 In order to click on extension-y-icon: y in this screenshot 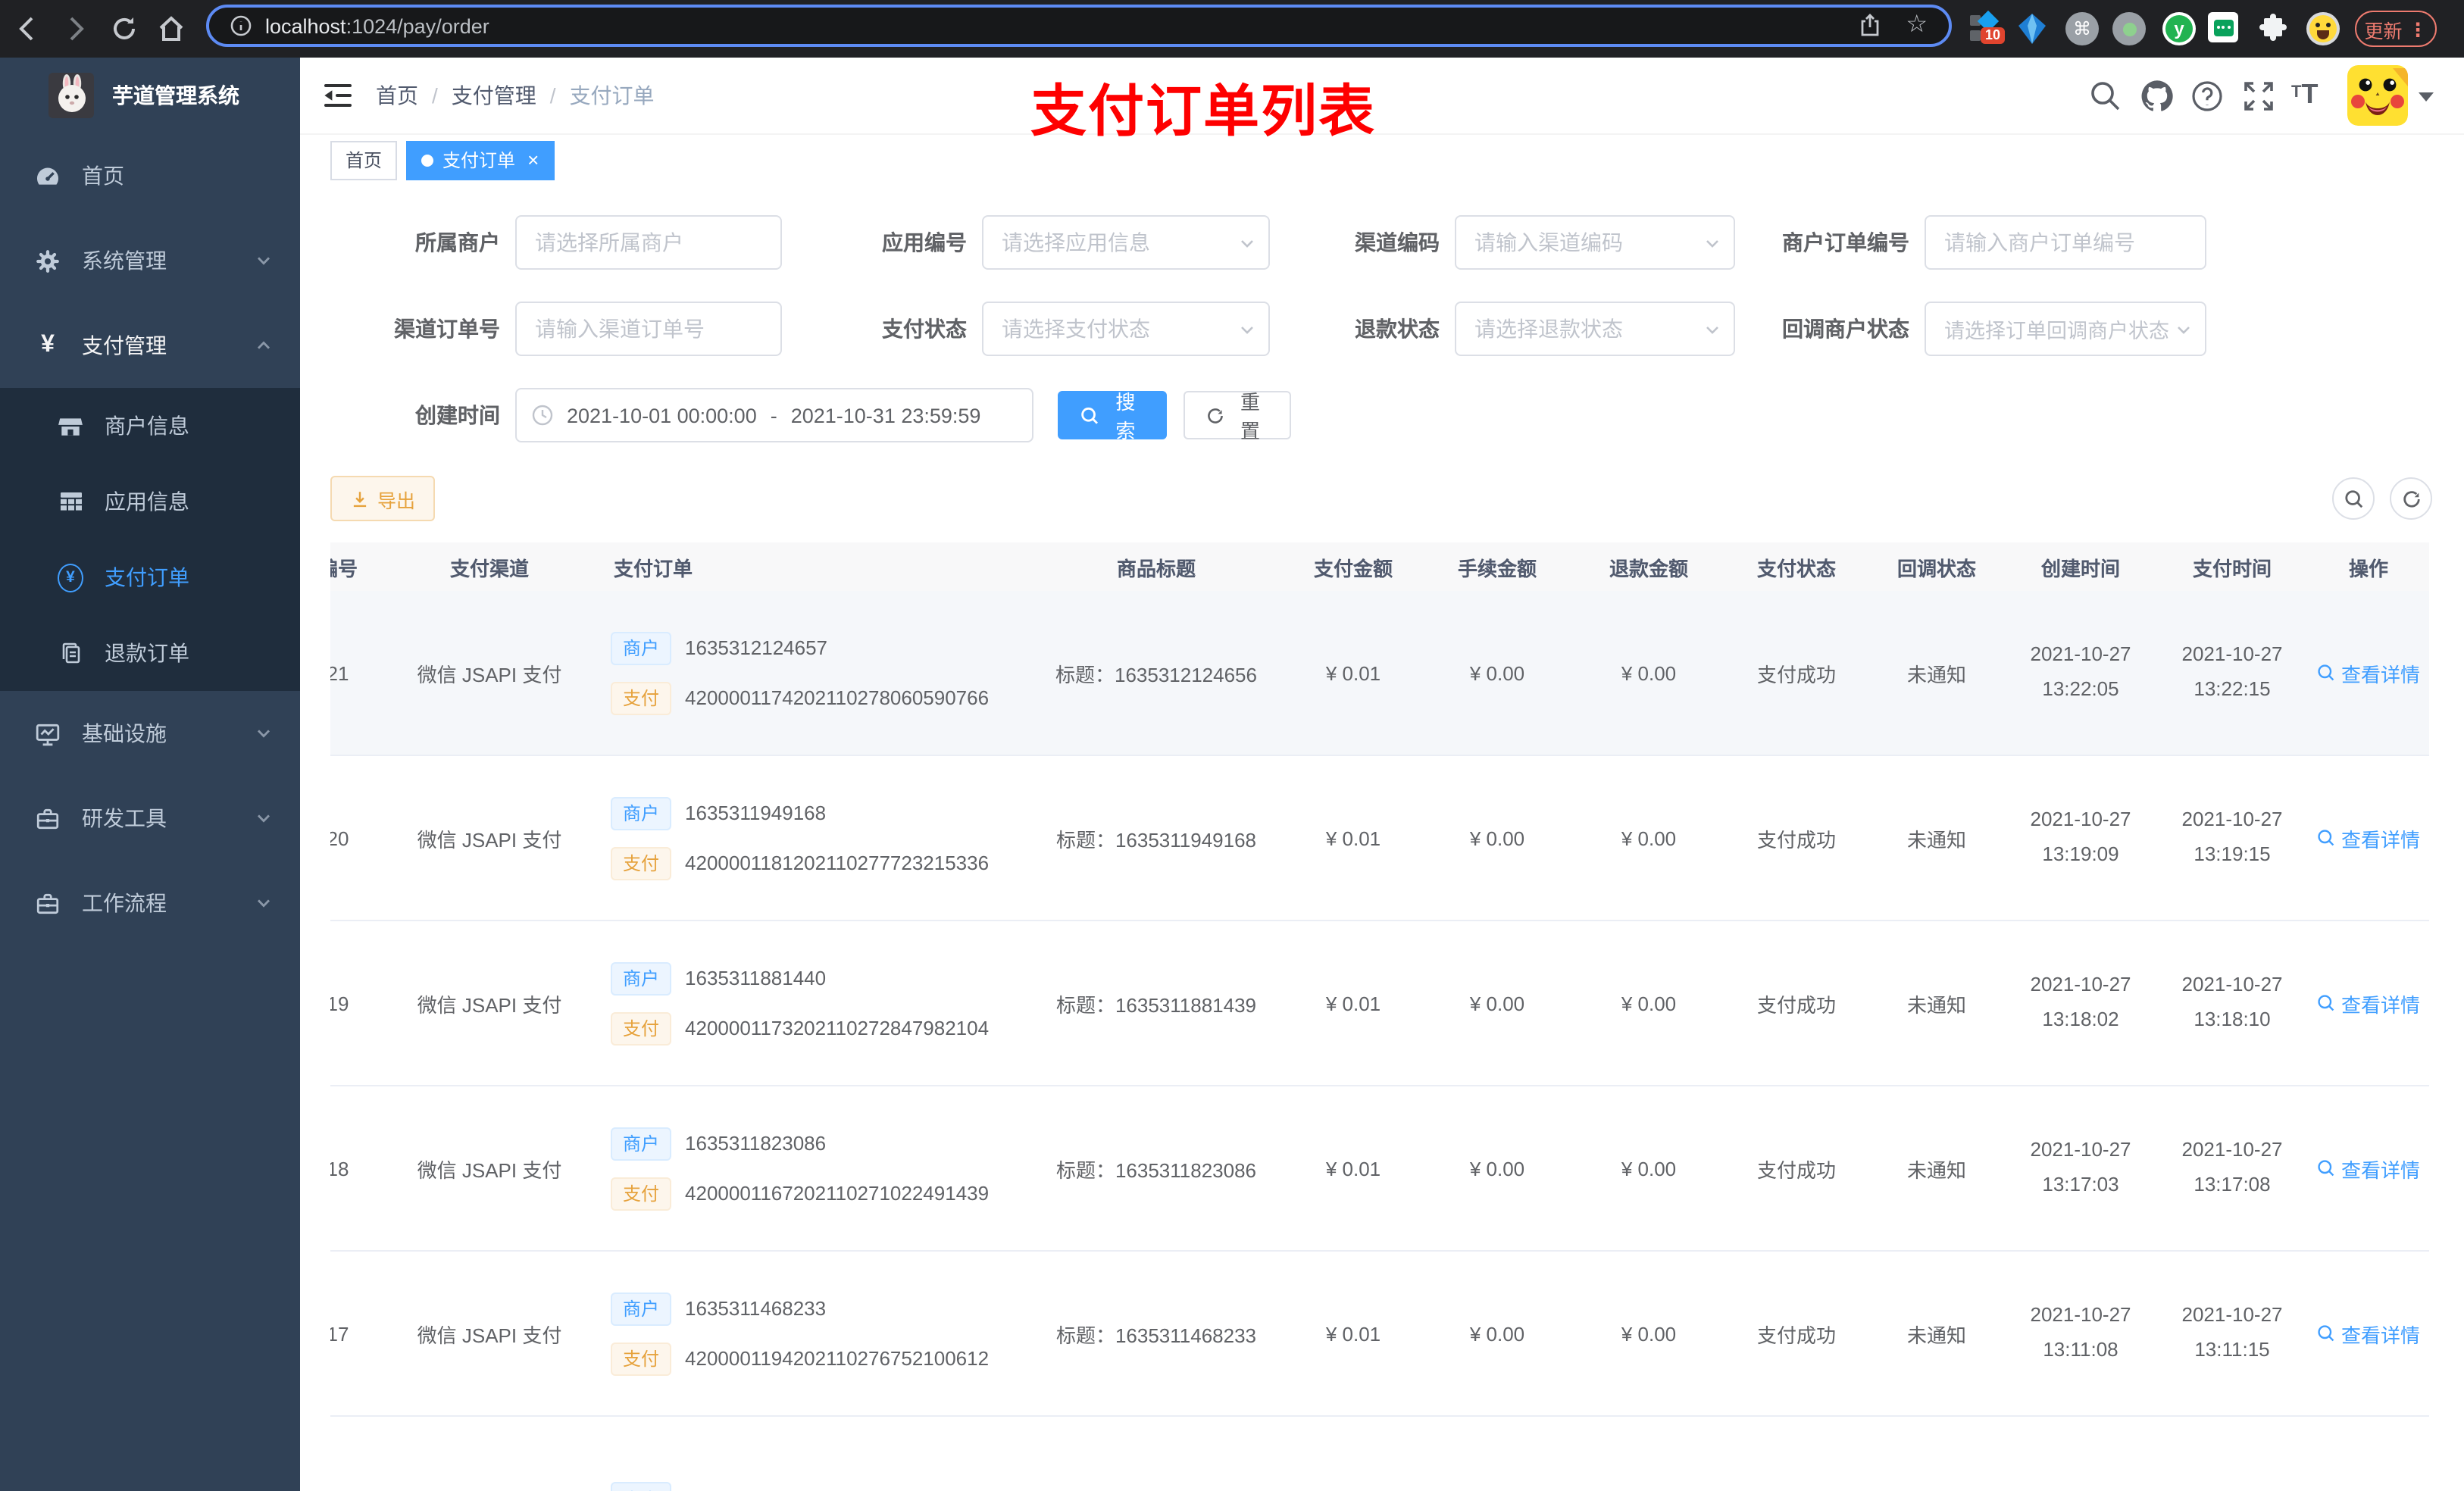, I will do `click(2179, 28)`.